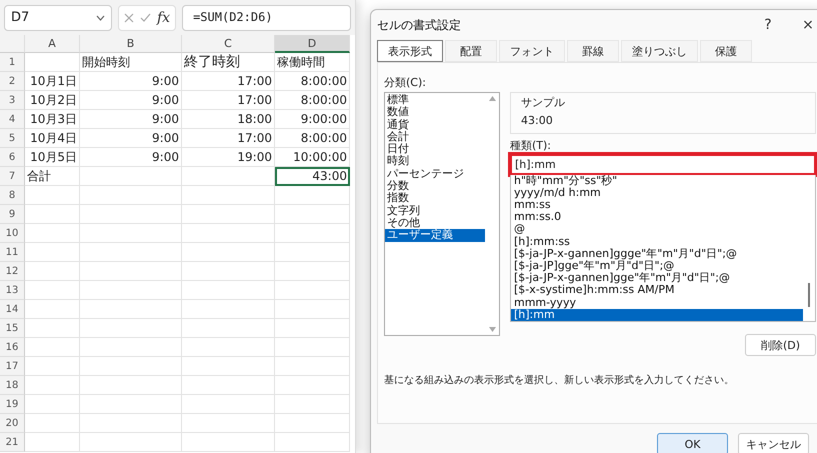 The image size is (817, 453). I want to click on category-item: 指数, so click(435, 198).